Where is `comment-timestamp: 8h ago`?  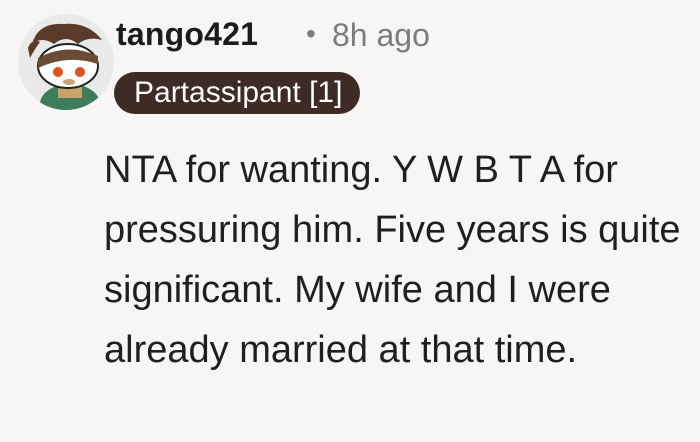
comment-timestamp: 8h ago is located at coordinates (381, 35).